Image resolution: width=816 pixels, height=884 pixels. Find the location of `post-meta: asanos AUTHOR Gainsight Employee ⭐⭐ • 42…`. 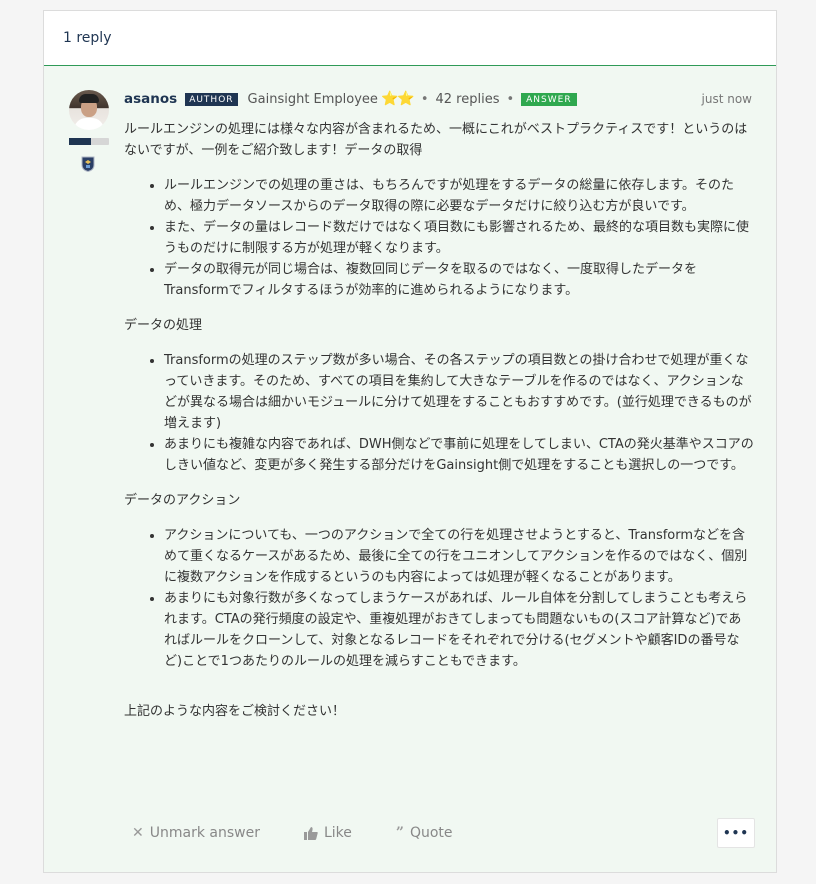

post-meta: asanos AUTHOR Gainsight Employee ⭐⭐ • 42… is located at coordinates (438, 99).